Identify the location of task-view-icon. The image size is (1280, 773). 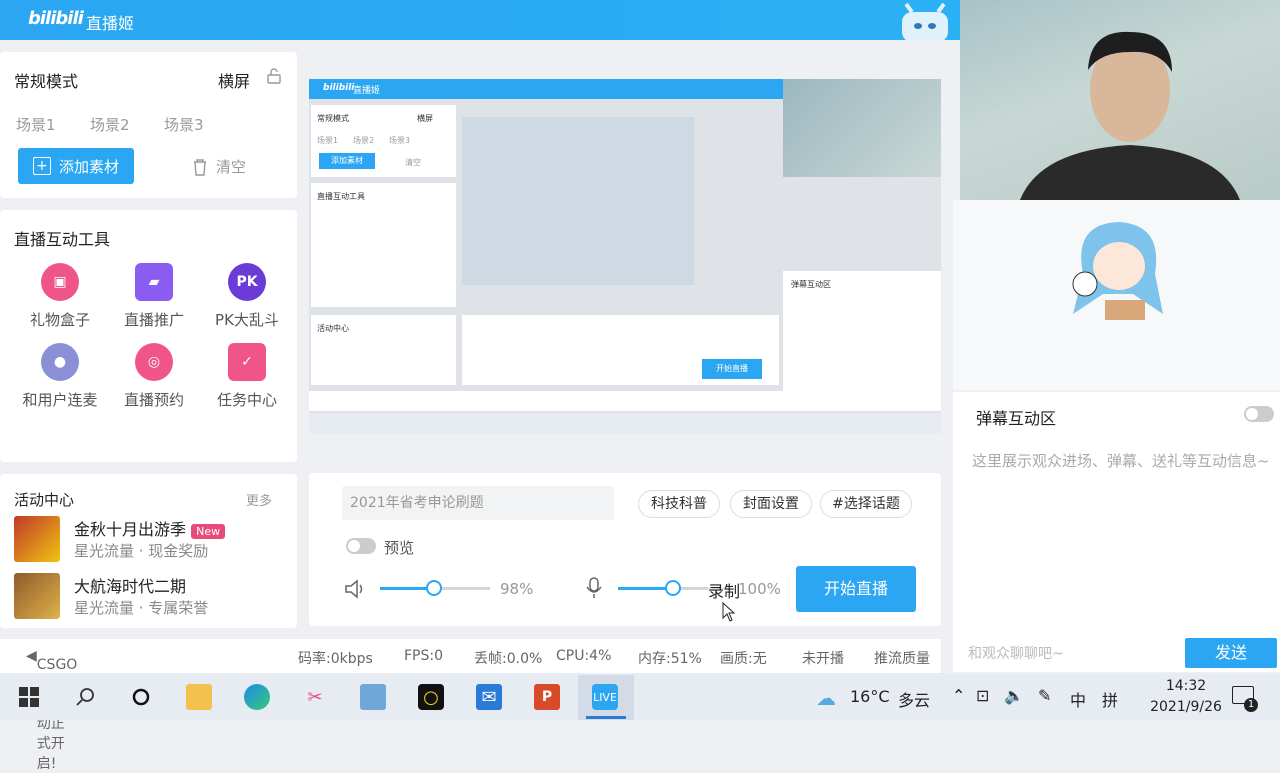
(141, 697).